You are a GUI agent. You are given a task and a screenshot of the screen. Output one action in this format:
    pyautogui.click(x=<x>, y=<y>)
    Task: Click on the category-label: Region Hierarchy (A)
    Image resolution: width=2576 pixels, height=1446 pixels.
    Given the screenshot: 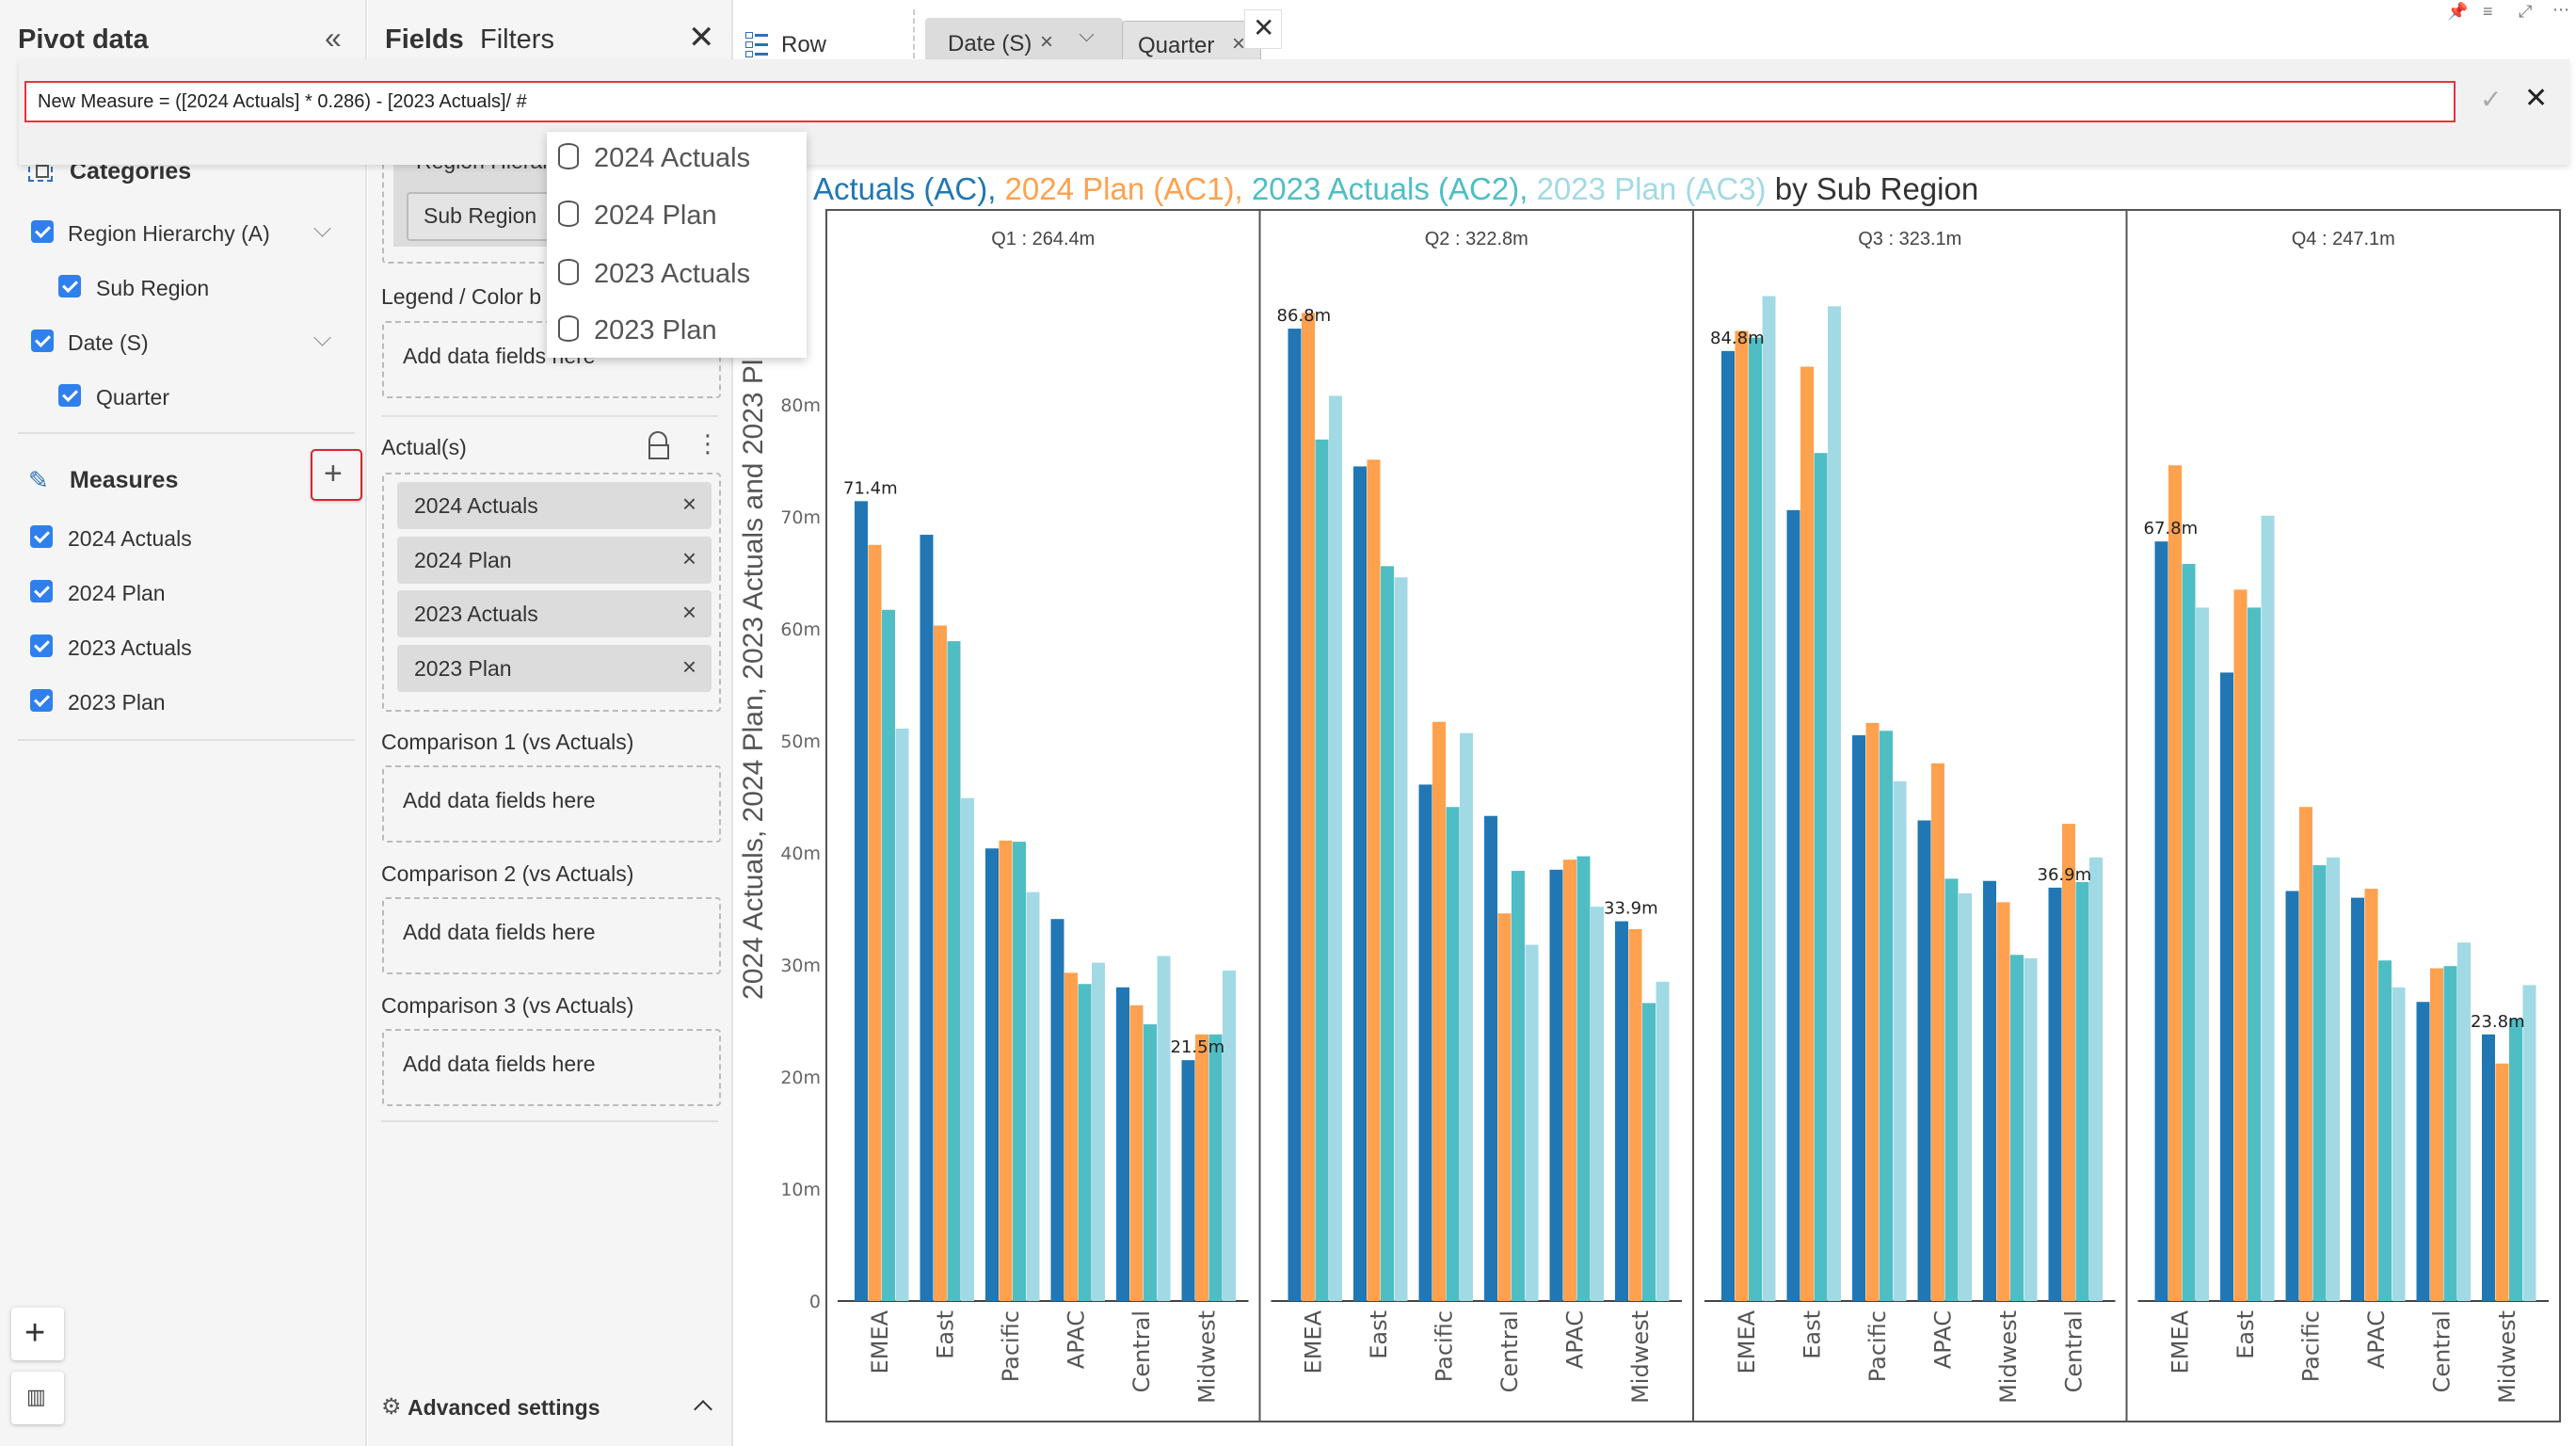 What is the action you would take?
    pyautogui.click(x=169, y=233)
    